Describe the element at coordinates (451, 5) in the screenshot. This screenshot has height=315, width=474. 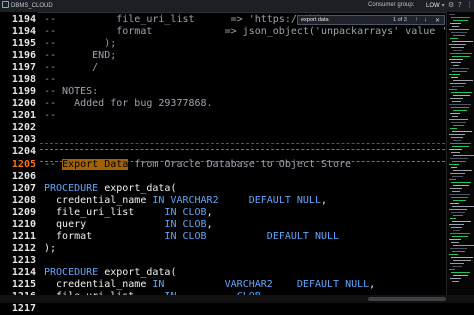
I see `settings-icon: ⚙` at that location.